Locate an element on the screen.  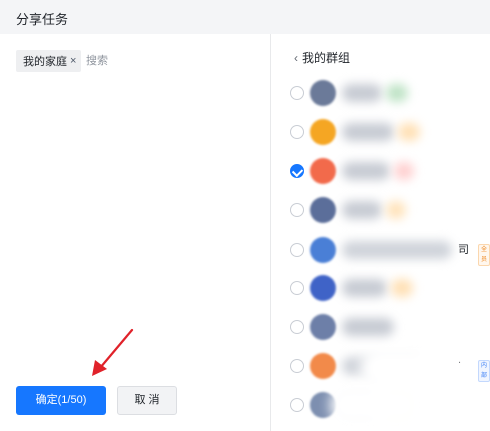
radio-checked-icon is located at coordinates (297, 171).